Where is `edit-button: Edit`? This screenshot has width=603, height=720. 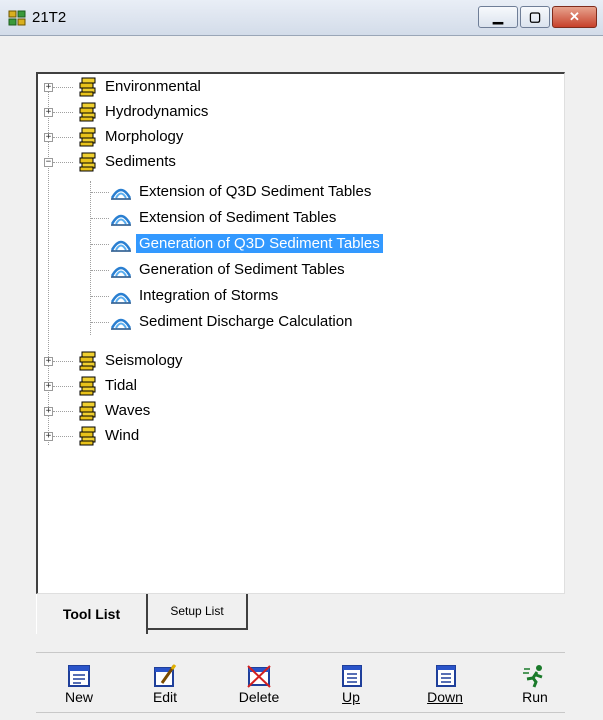 edit-button: Edit is located at coordinates (165, 683).